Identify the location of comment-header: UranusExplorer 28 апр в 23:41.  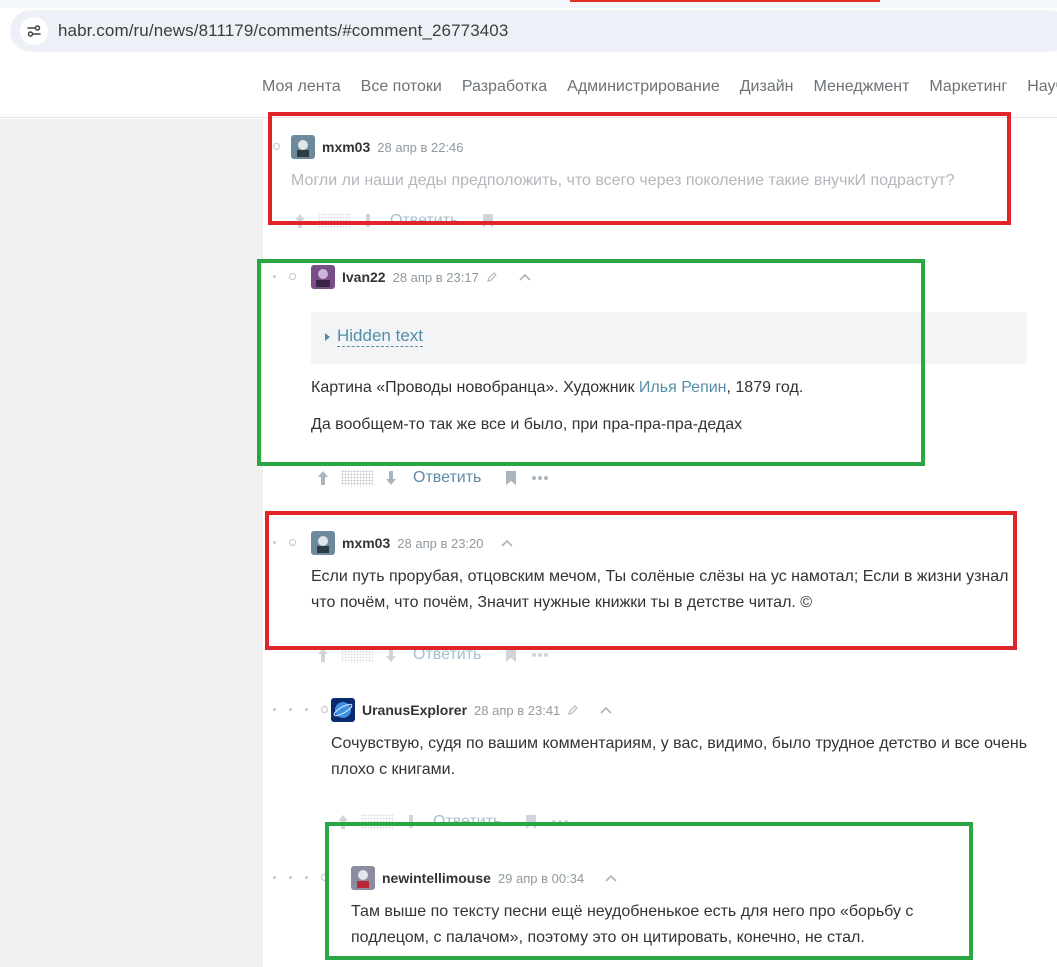
(471, 710).